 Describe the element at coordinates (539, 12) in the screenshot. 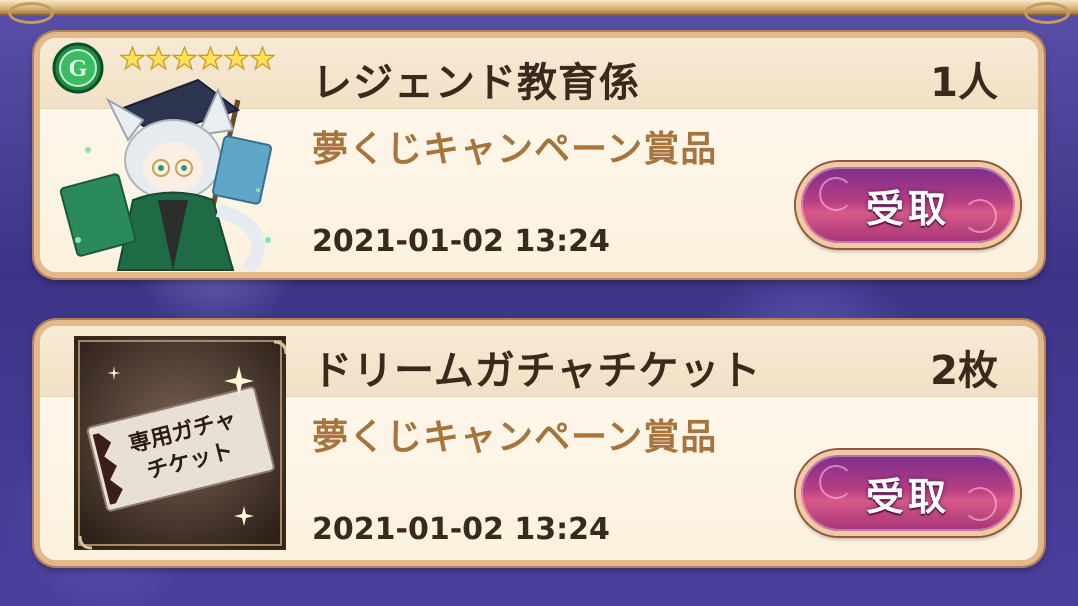

I see `top-frame-ornament` at that location.